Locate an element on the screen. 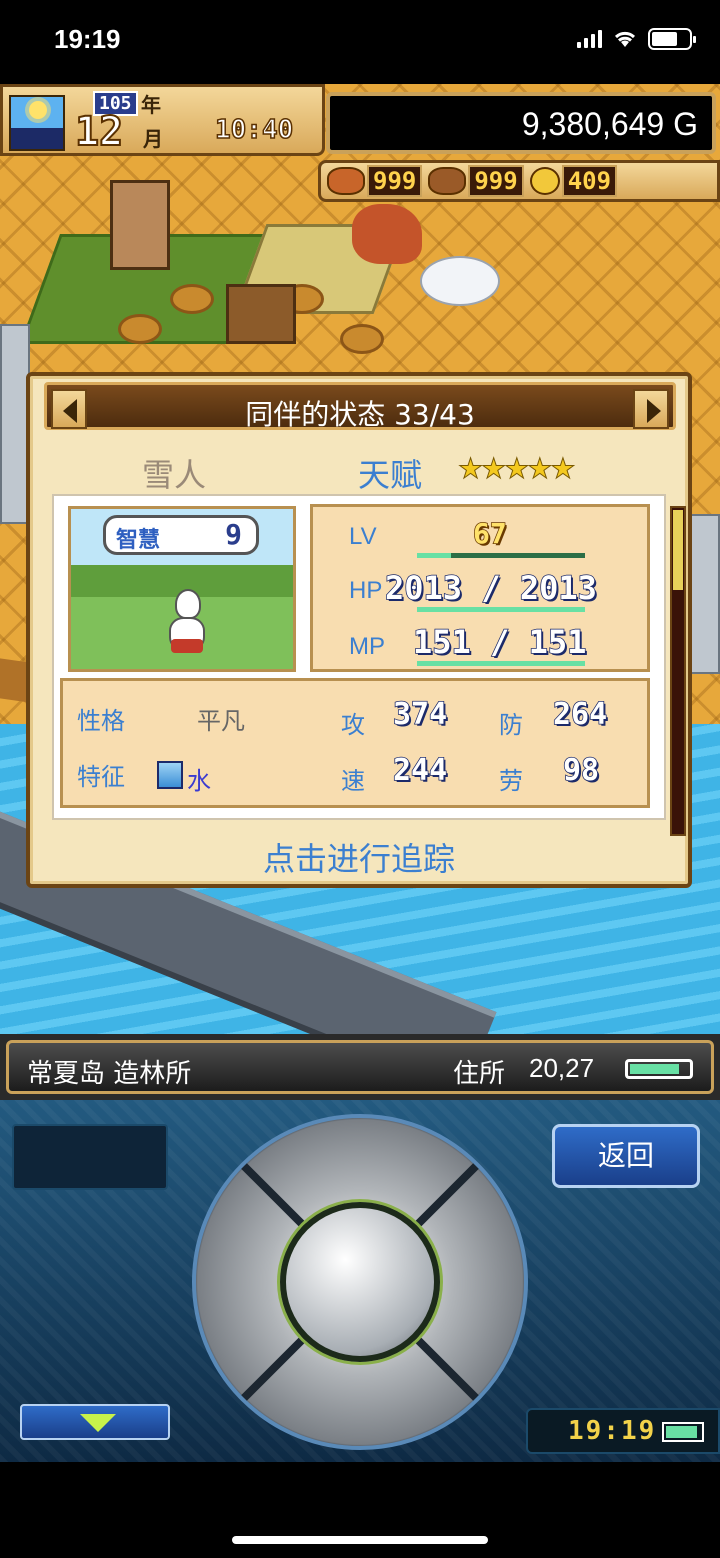 The height and width of the screenshot is (1558, 720). monster-portrait: 智慧 9 is located at coordinates (182, 589).